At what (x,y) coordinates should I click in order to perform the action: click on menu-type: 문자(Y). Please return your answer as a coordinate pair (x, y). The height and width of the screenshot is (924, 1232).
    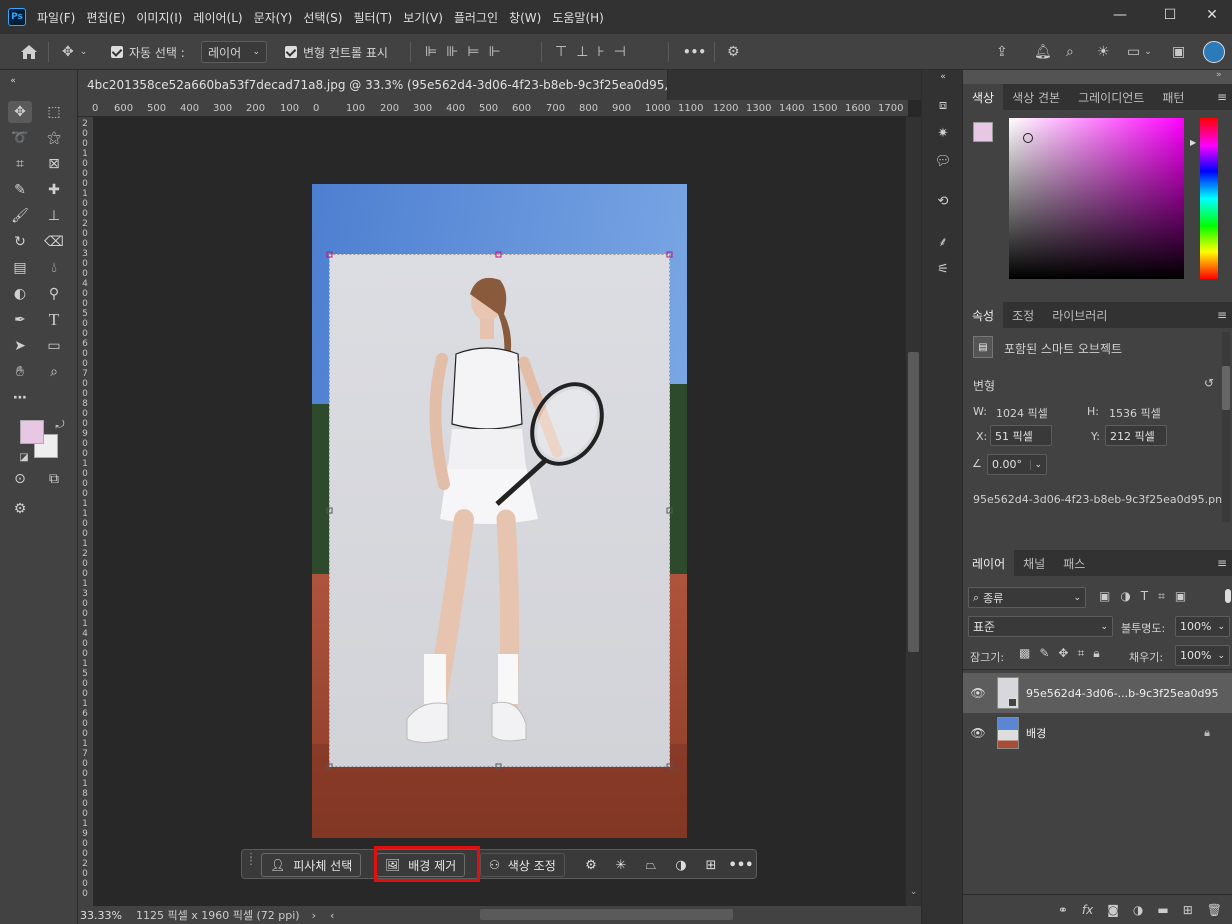
    Looking at the image, I should click on (273, 17).